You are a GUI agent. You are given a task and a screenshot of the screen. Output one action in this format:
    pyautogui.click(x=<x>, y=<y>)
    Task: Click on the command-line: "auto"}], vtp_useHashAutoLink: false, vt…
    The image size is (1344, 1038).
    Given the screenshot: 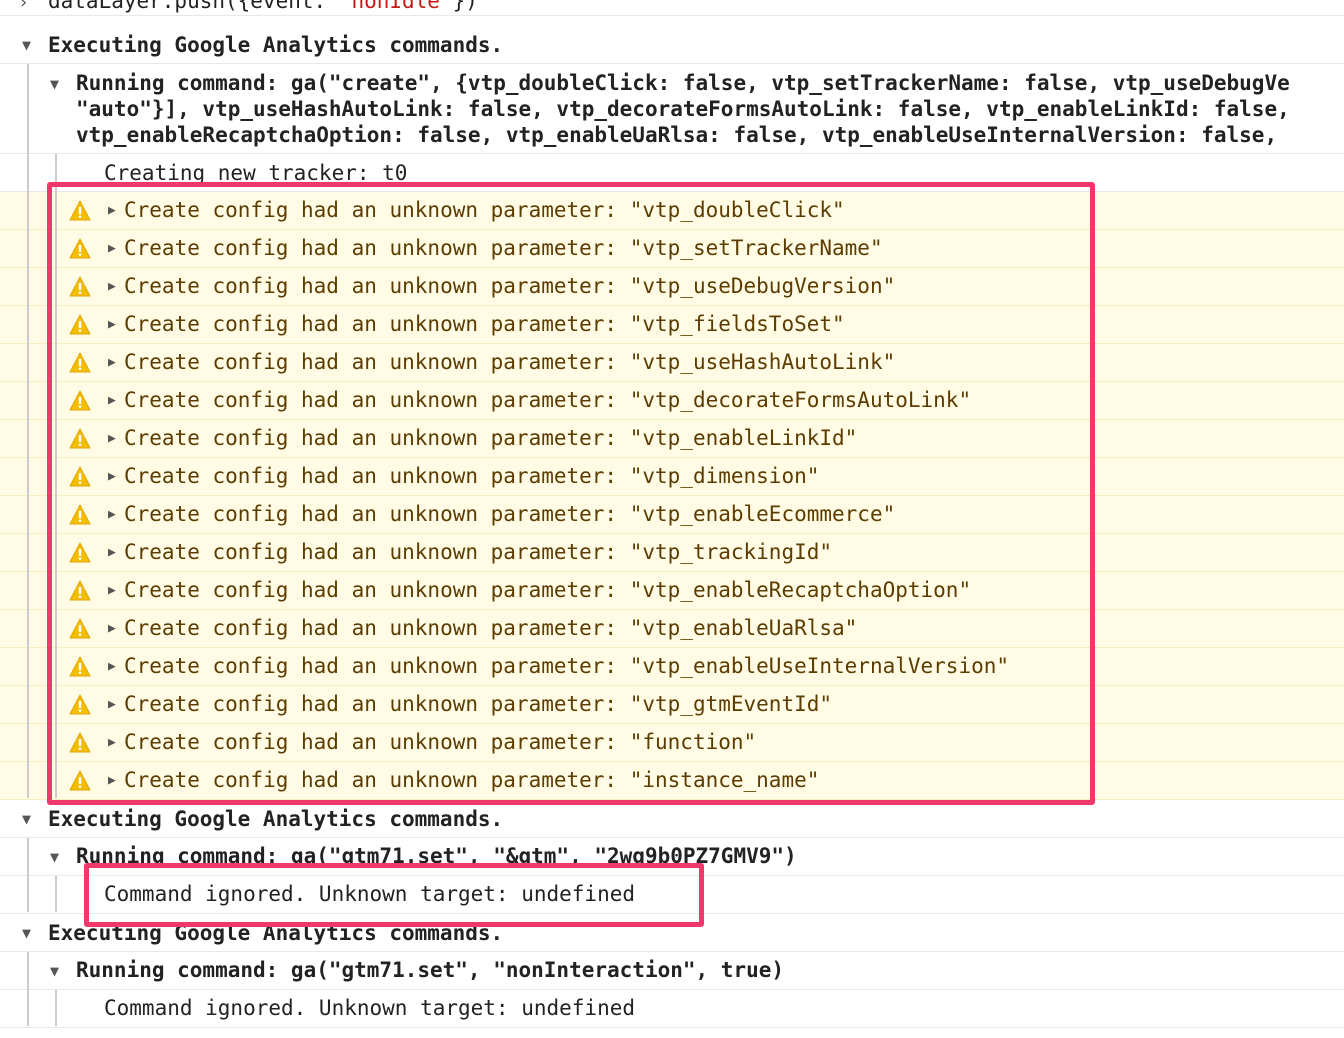 What is the action you would take?
    pyautogui.click(x=683, y=109)
    